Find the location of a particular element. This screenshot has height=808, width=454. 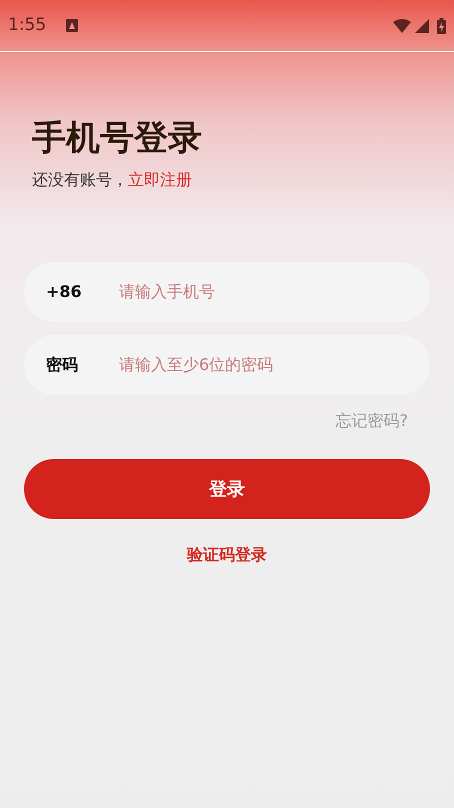

signal-icon is located at coordinates (422, 25).